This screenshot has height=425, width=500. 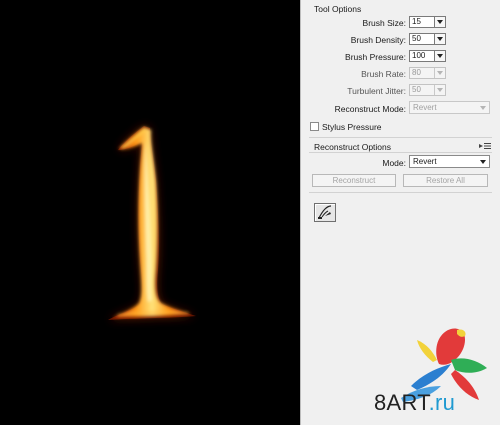 What do you see at coordinates (416, 89) in the screenshot?
I see `turbulent-jitter-value: 50` at bounding box center [416, 89].